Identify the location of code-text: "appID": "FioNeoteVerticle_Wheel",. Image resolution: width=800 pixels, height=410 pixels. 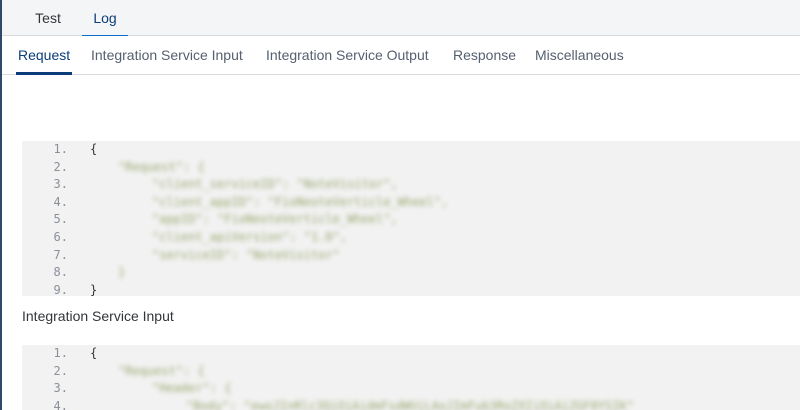
(275, 219).